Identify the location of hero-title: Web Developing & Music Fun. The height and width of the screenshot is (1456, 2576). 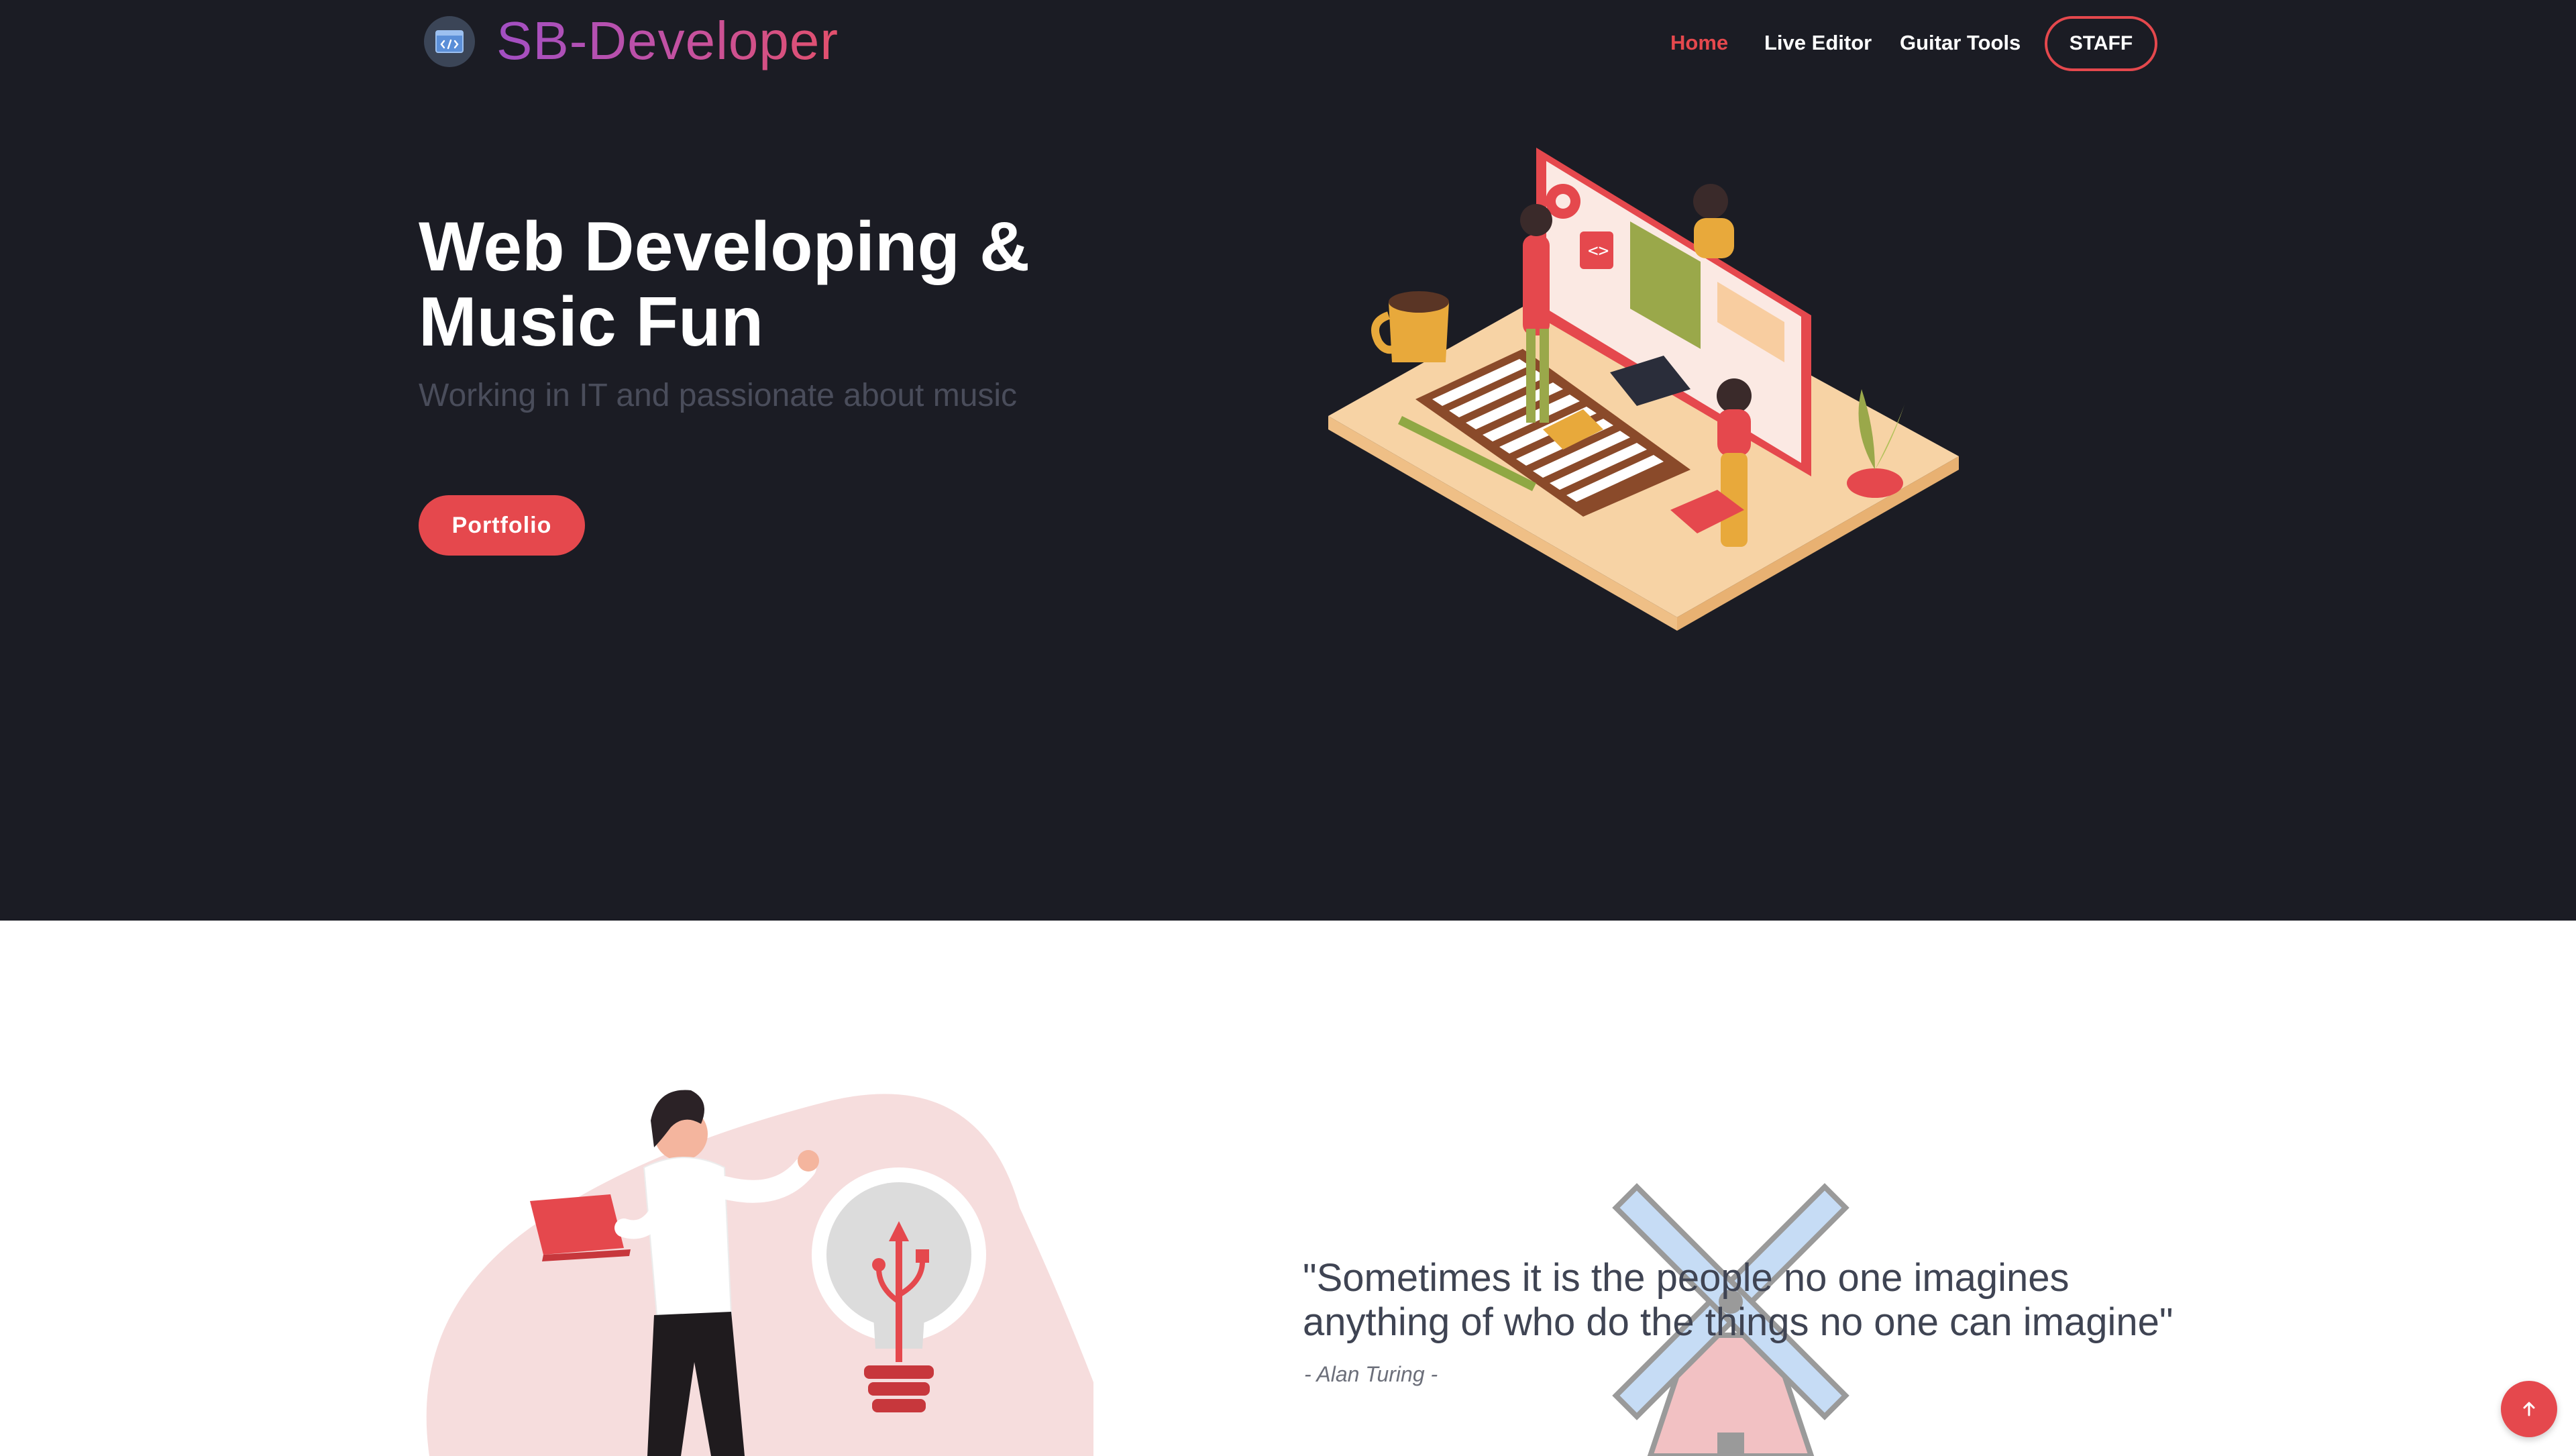
(724, 285).